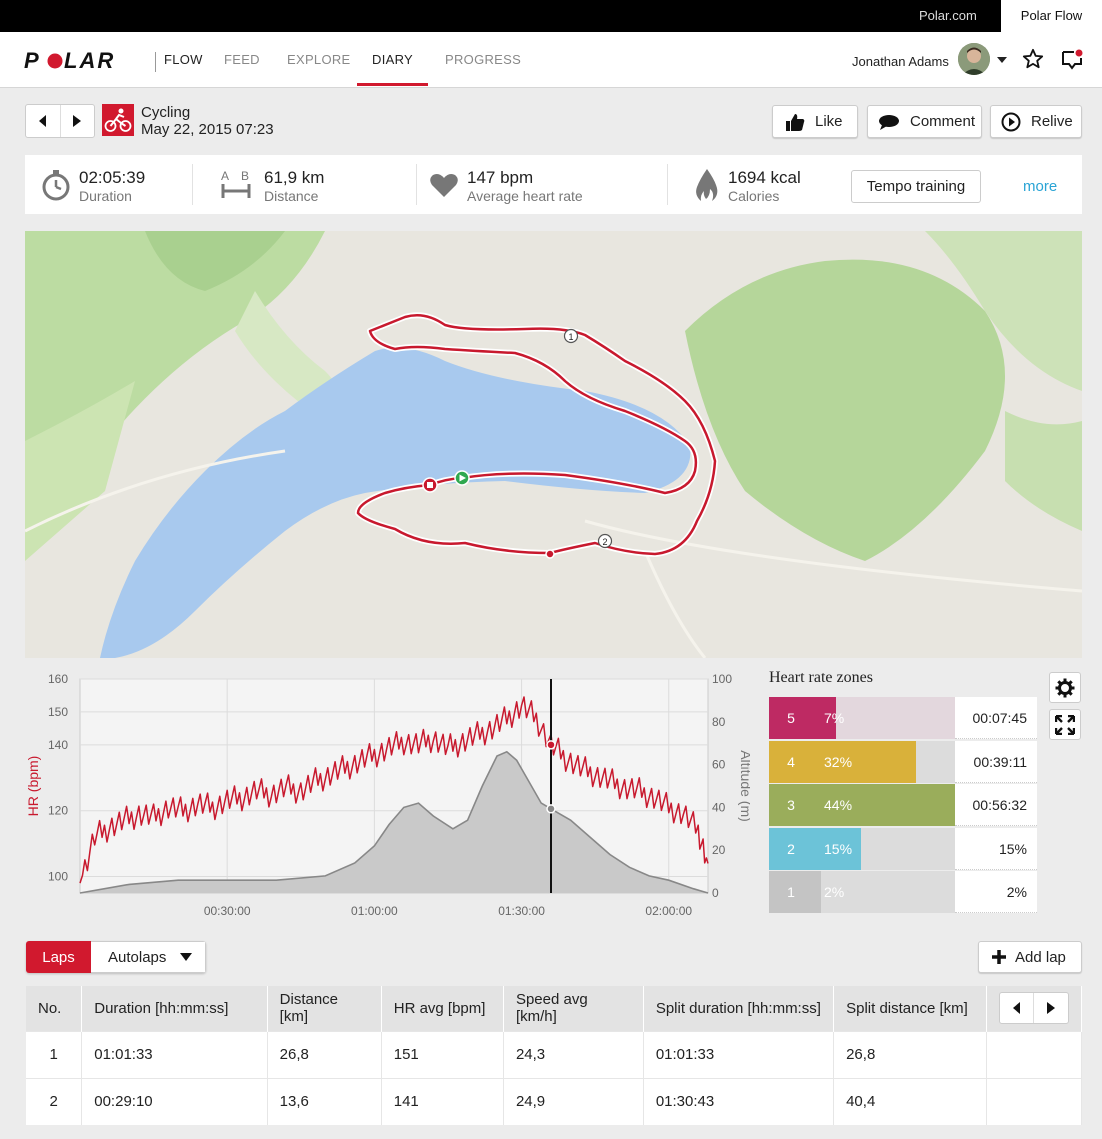 The image size is (1102, 1139). I want to click on map-marker-1: 1, so click(571, 336).